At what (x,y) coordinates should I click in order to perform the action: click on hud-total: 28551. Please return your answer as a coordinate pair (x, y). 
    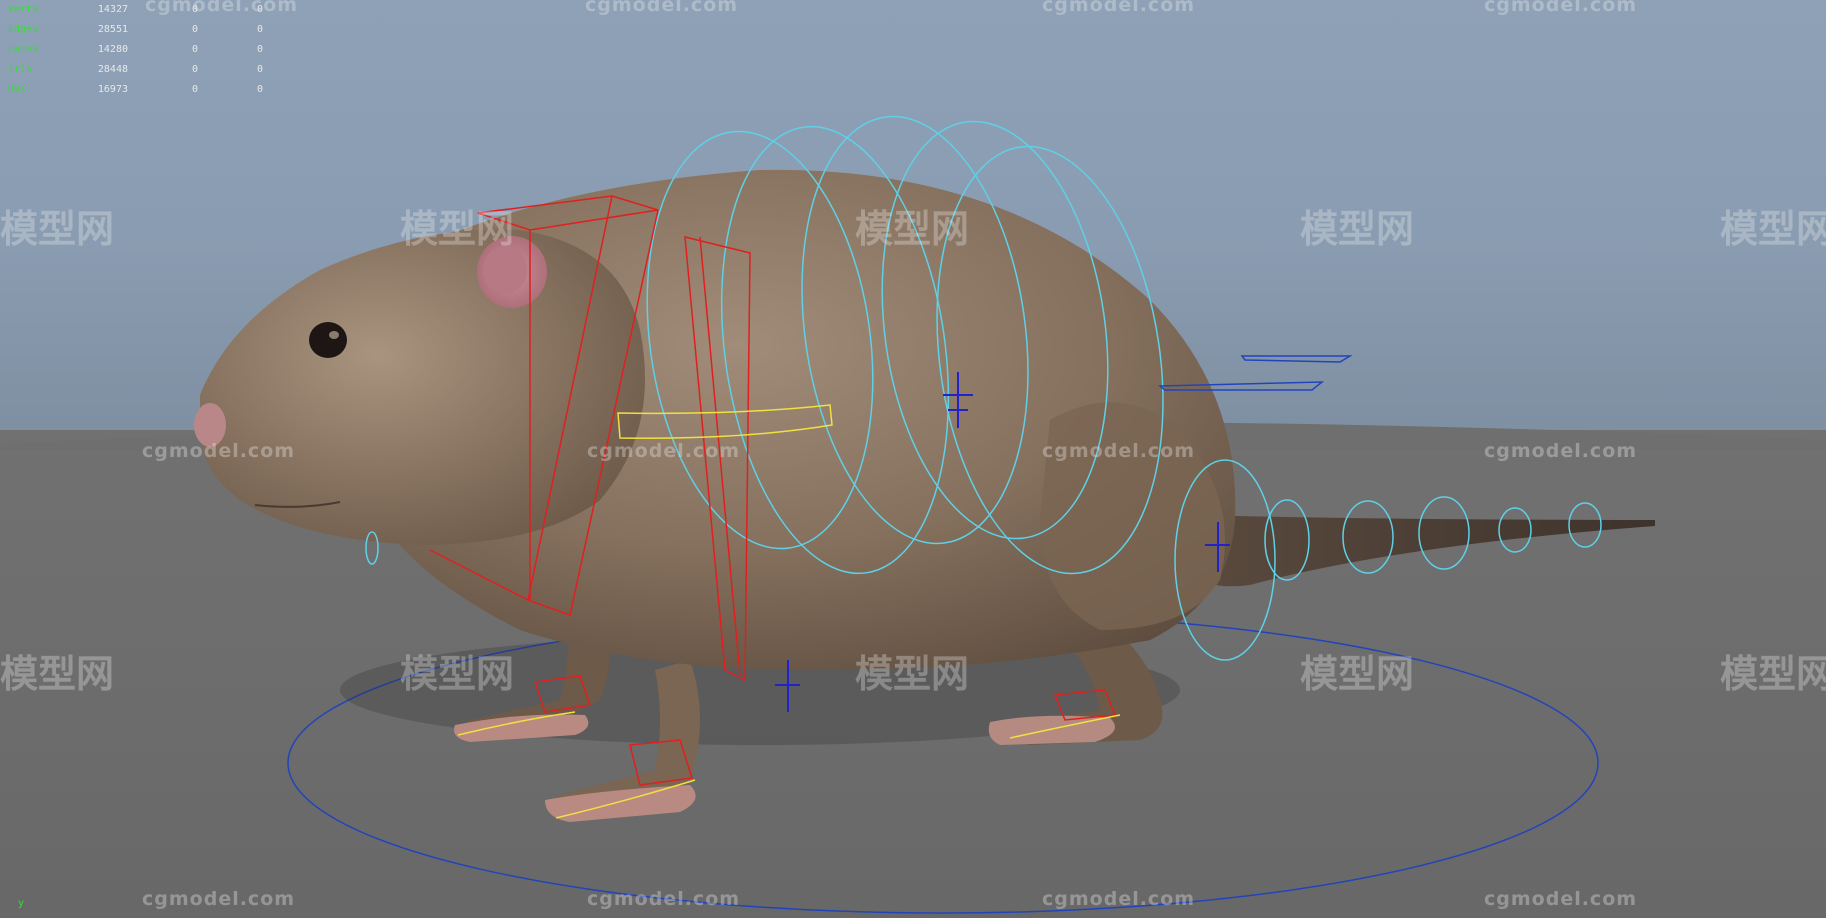
    Looking at the image, I should click on (112, 29).